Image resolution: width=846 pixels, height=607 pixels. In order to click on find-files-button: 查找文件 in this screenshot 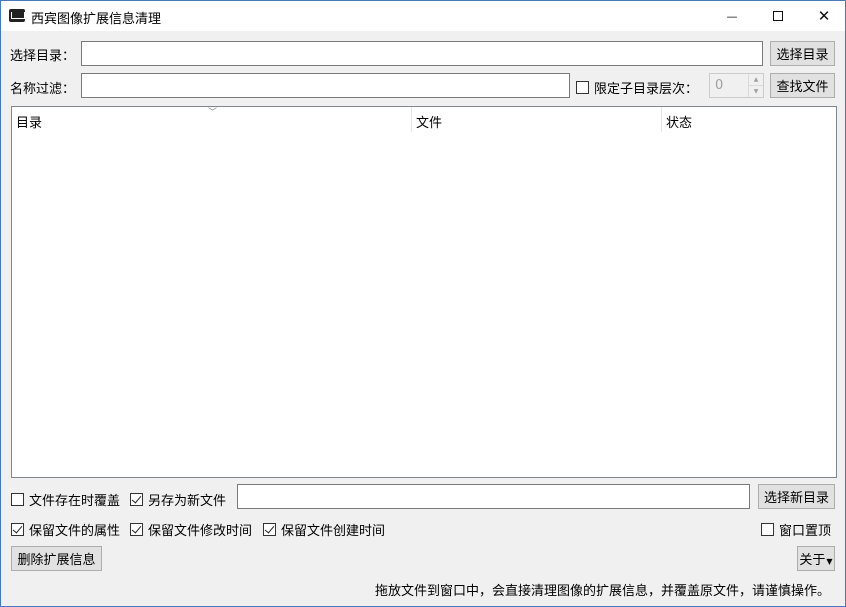, I will do `click(802, 85)`.